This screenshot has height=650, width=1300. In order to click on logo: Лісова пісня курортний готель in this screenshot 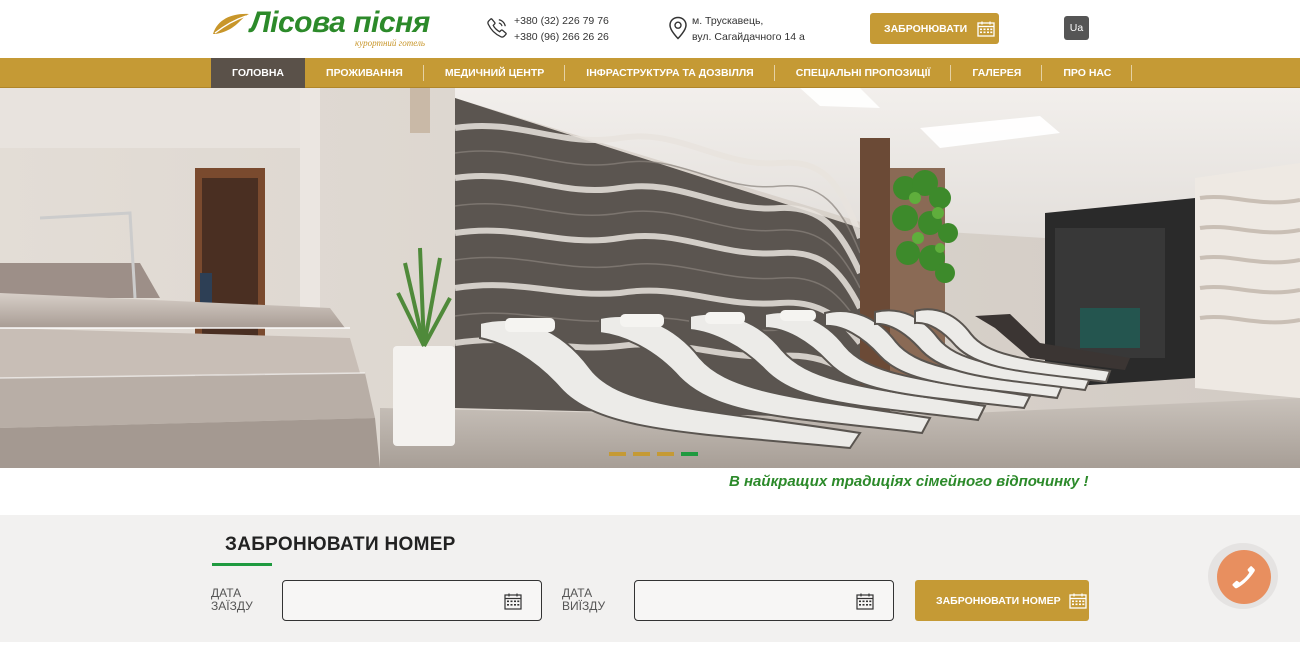, I will do `click(327, 28)`.